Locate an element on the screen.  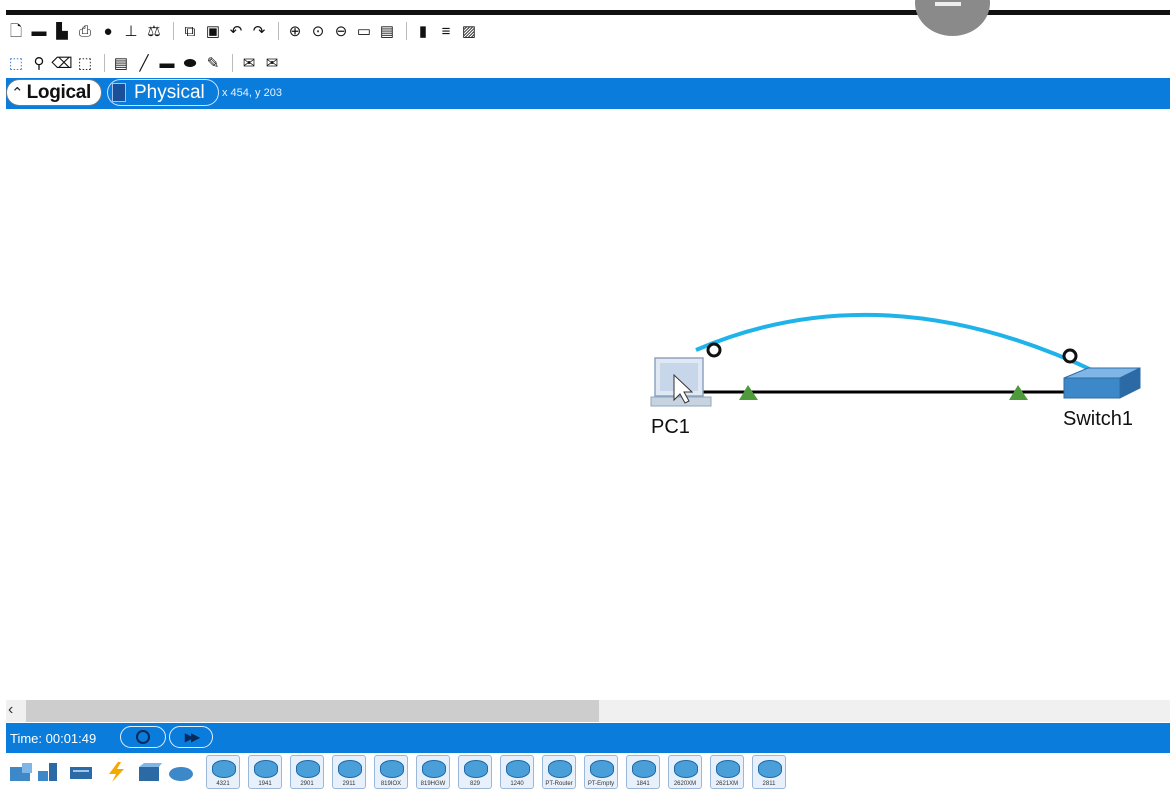
miscellaneous-icon is located at coordinates (149, 772).